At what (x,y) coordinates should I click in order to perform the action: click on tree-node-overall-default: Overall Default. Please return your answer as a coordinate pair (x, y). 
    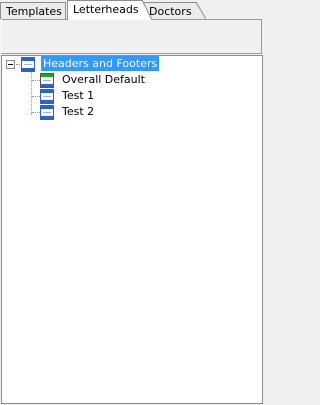
    Looking at the image, I should click on (115, 80).